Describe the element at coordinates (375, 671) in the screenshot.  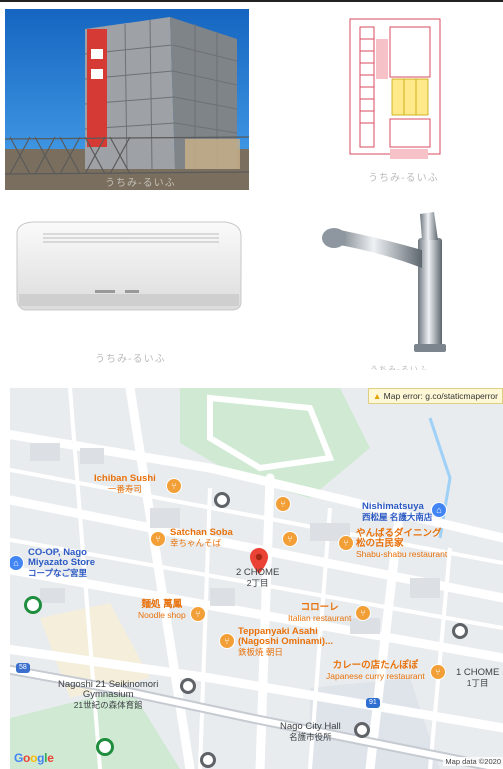
I see `poi-curry-tanpopo: カレーの店たんぽぽ Japanese curry restaurant` at that location.